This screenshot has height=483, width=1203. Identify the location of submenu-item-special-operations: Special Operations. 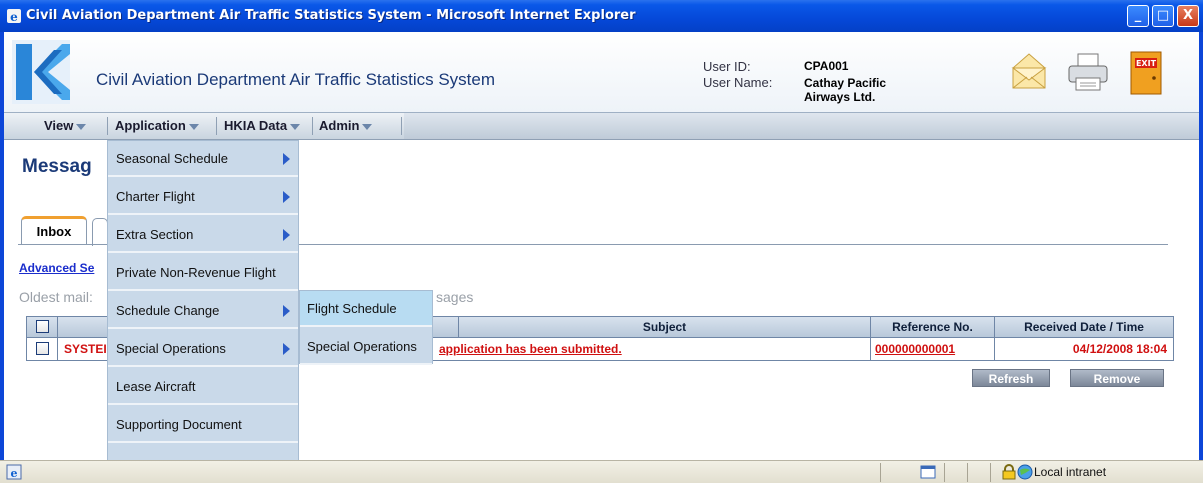
(366, 347).